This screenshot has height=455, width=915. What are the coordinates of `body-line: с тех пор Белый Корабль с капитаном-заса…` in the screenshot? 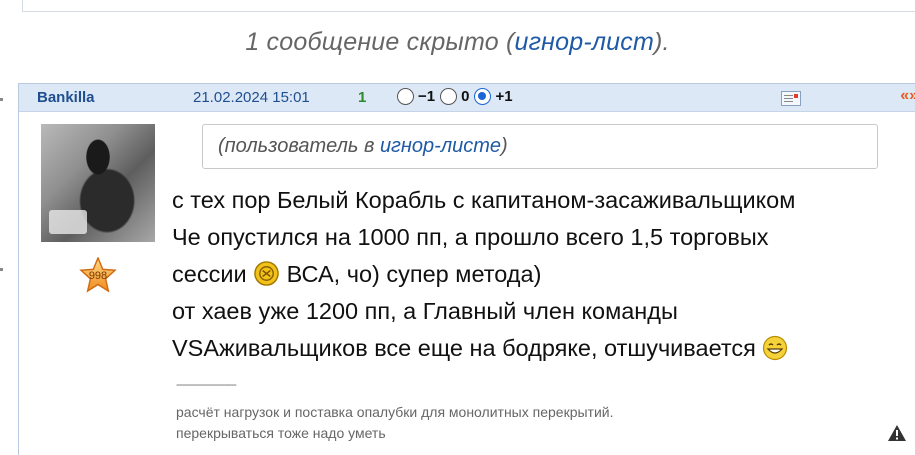 It's located at (484, 200).